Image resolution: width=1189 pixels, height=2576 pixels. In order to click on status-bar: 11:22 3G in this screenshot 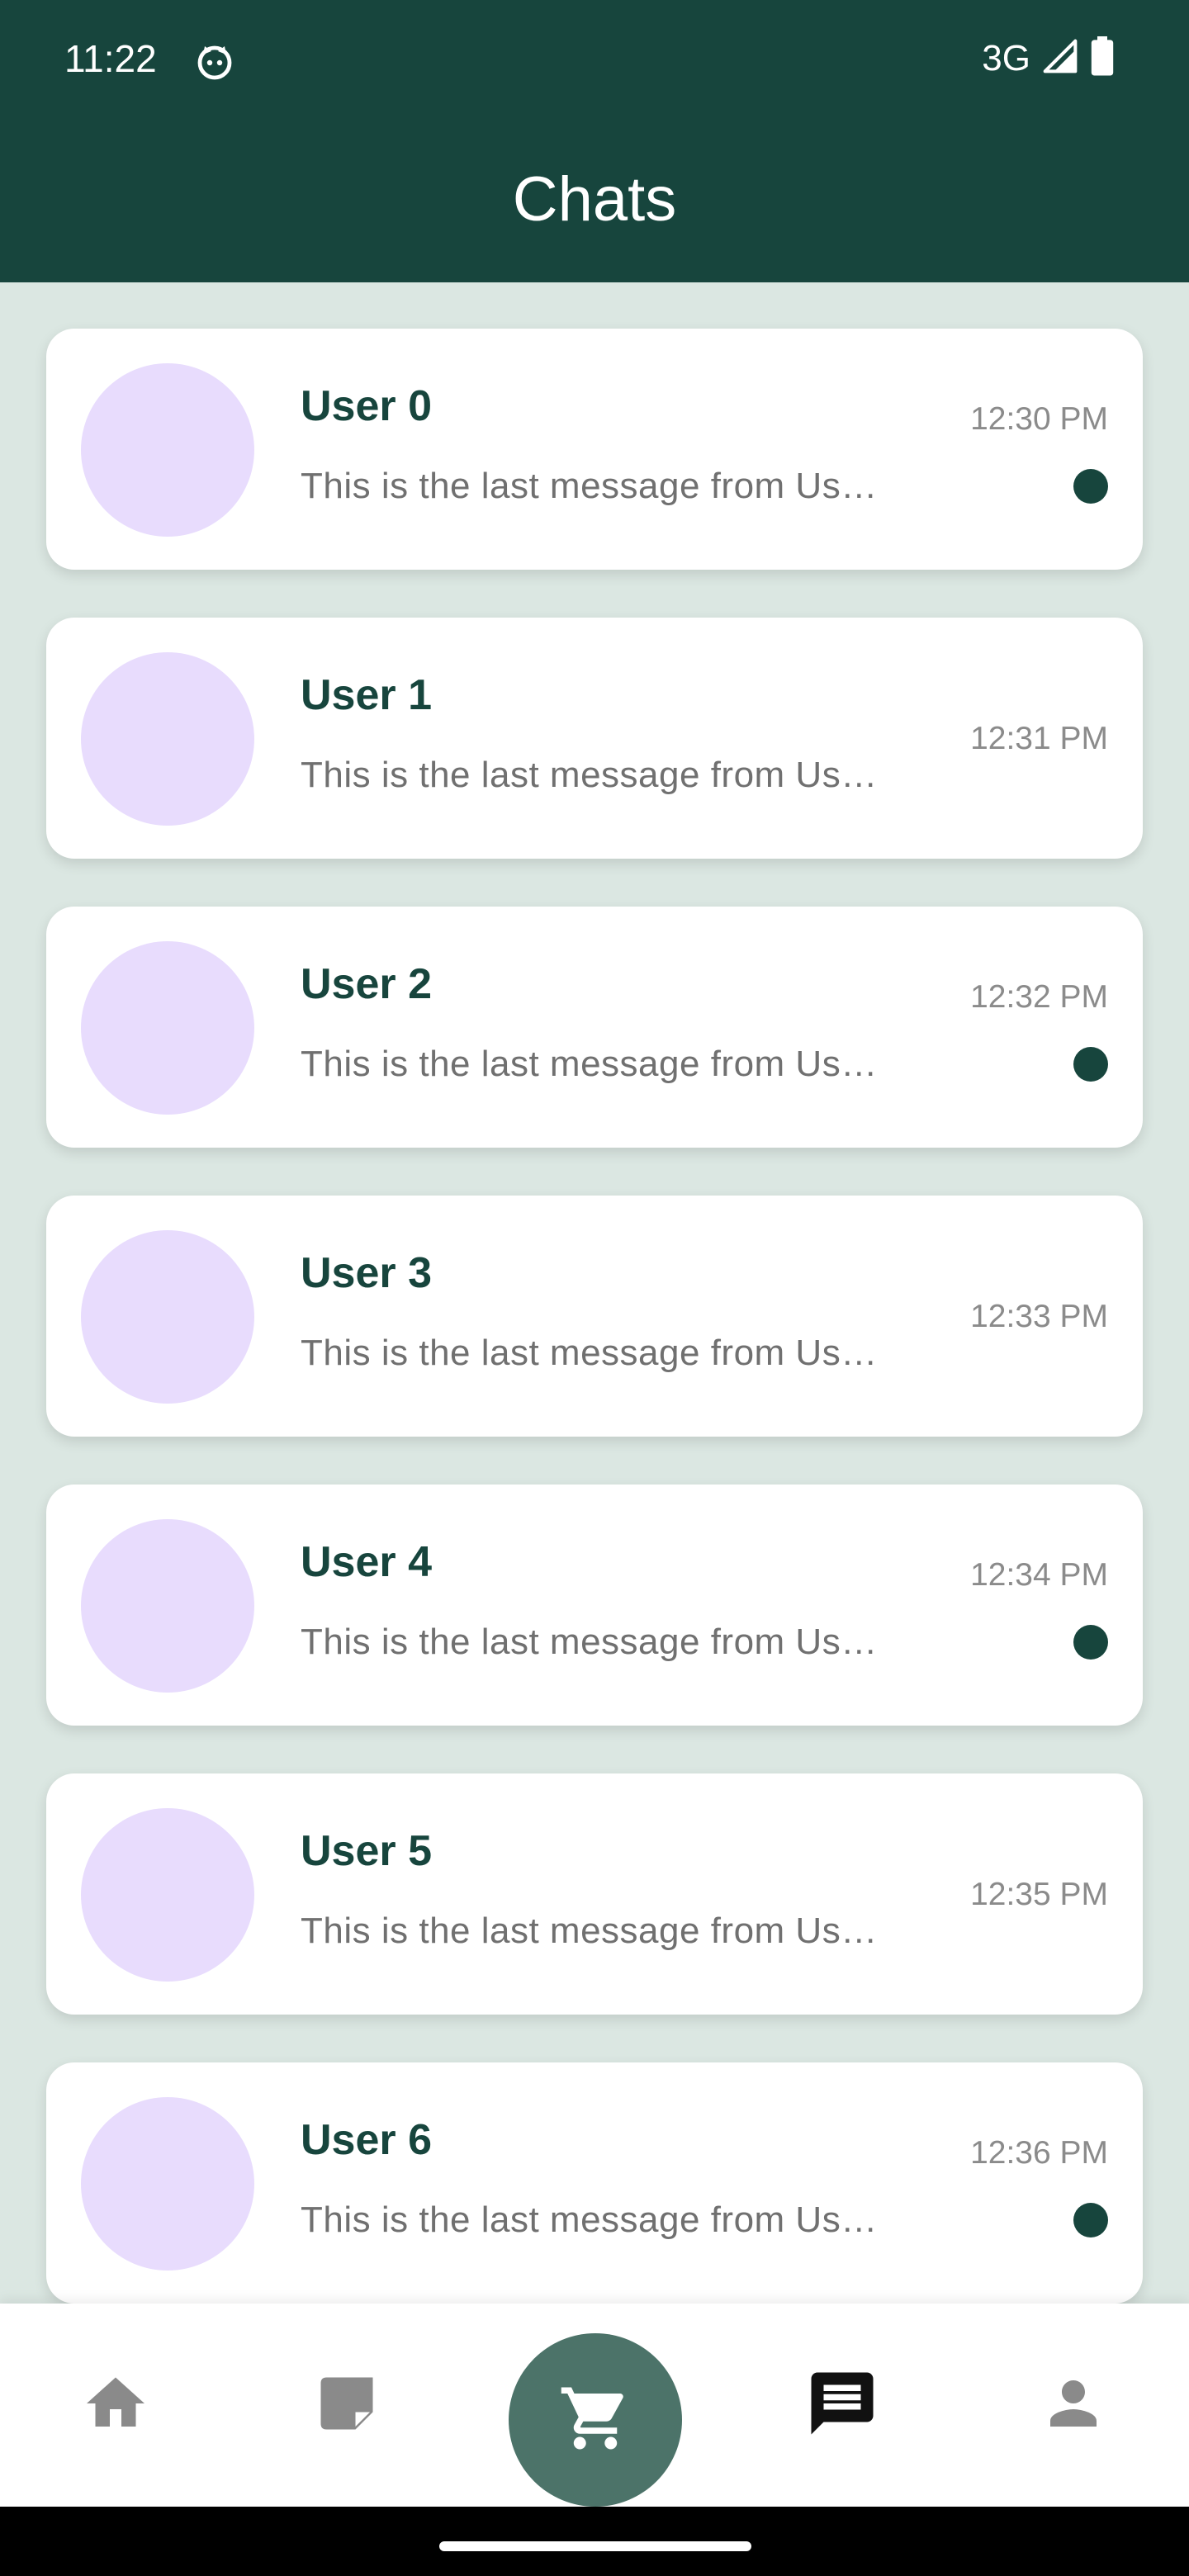, I will do `click(594, 58)`.